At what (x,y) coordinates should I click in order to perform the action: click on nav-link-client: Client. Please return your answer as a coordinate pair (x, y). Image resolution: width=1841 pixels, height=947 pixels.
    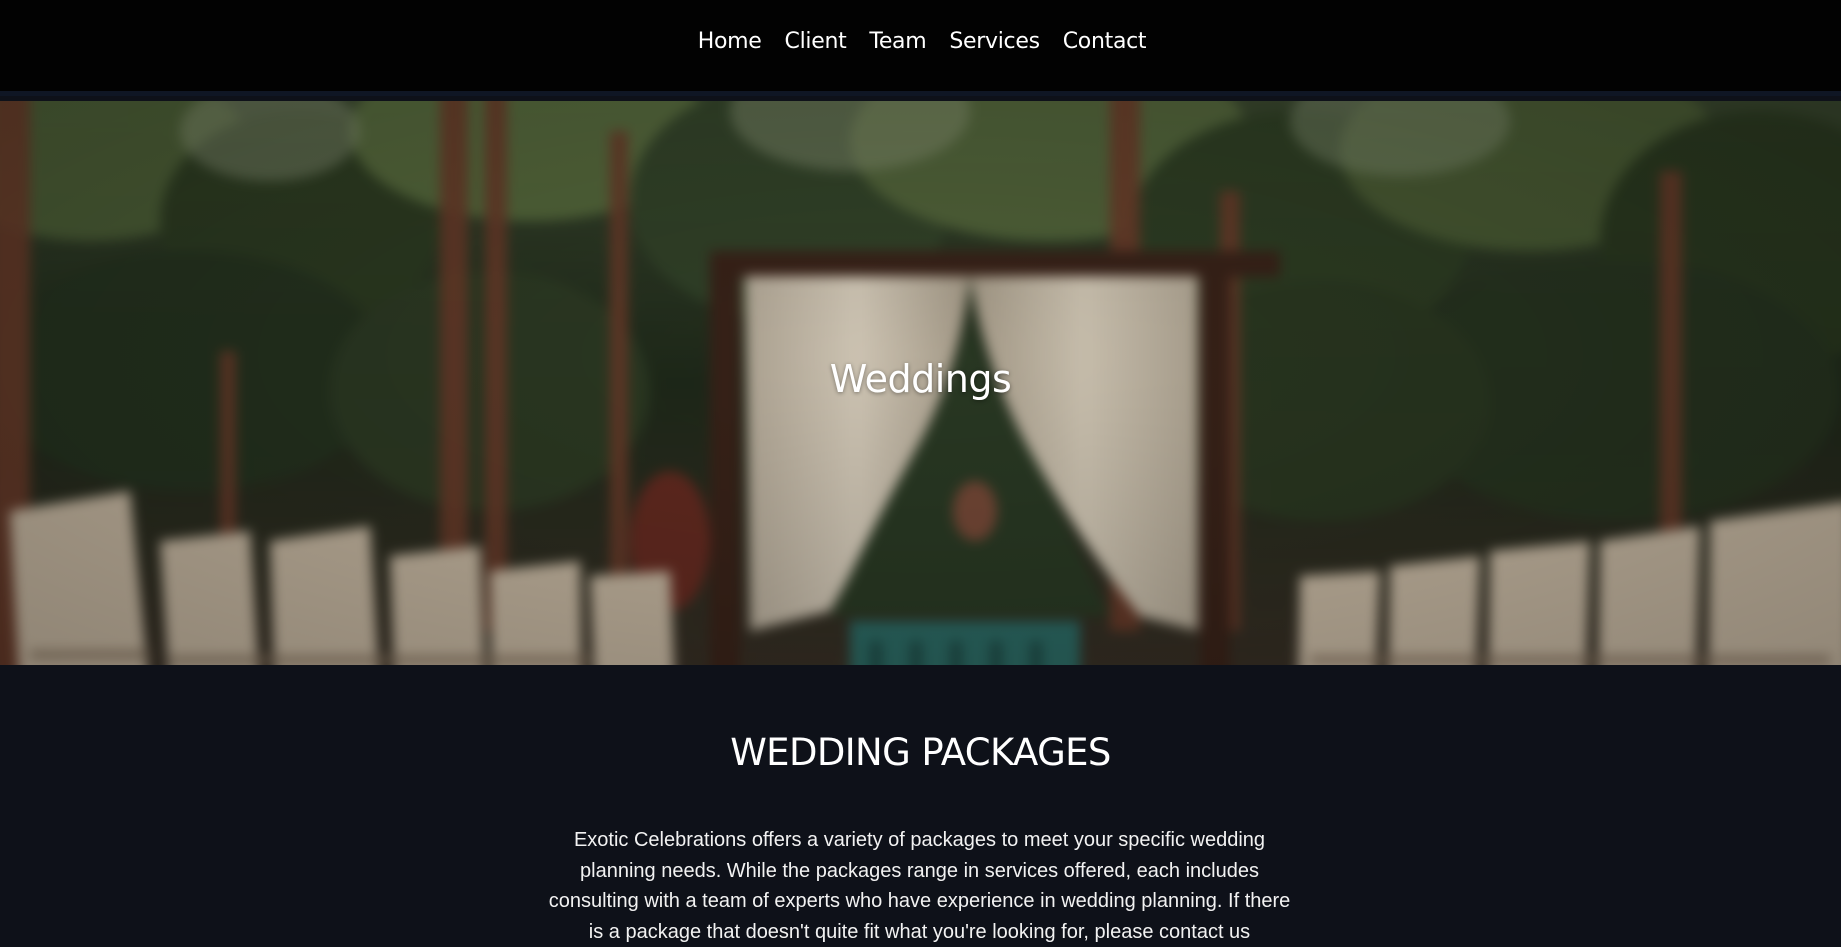
    Looking at the image, I should click on (814, 41).